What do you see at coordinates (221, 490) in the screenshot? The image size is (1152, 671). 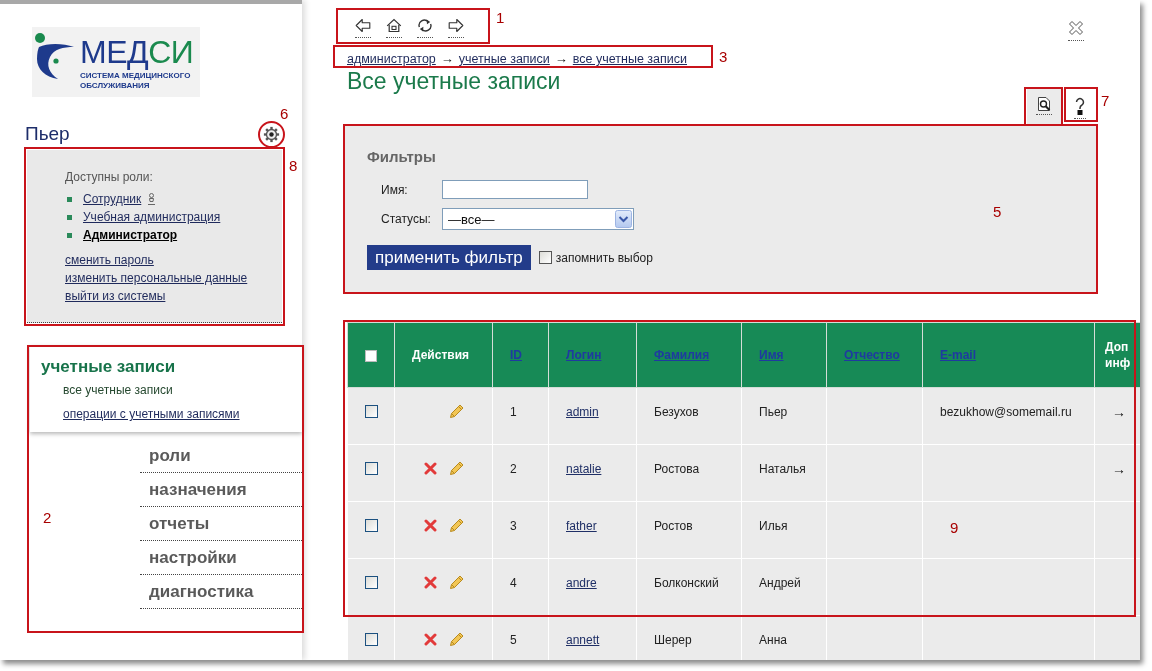 I see `nav-menu-item: назначения` at bounding box center [221, 490].